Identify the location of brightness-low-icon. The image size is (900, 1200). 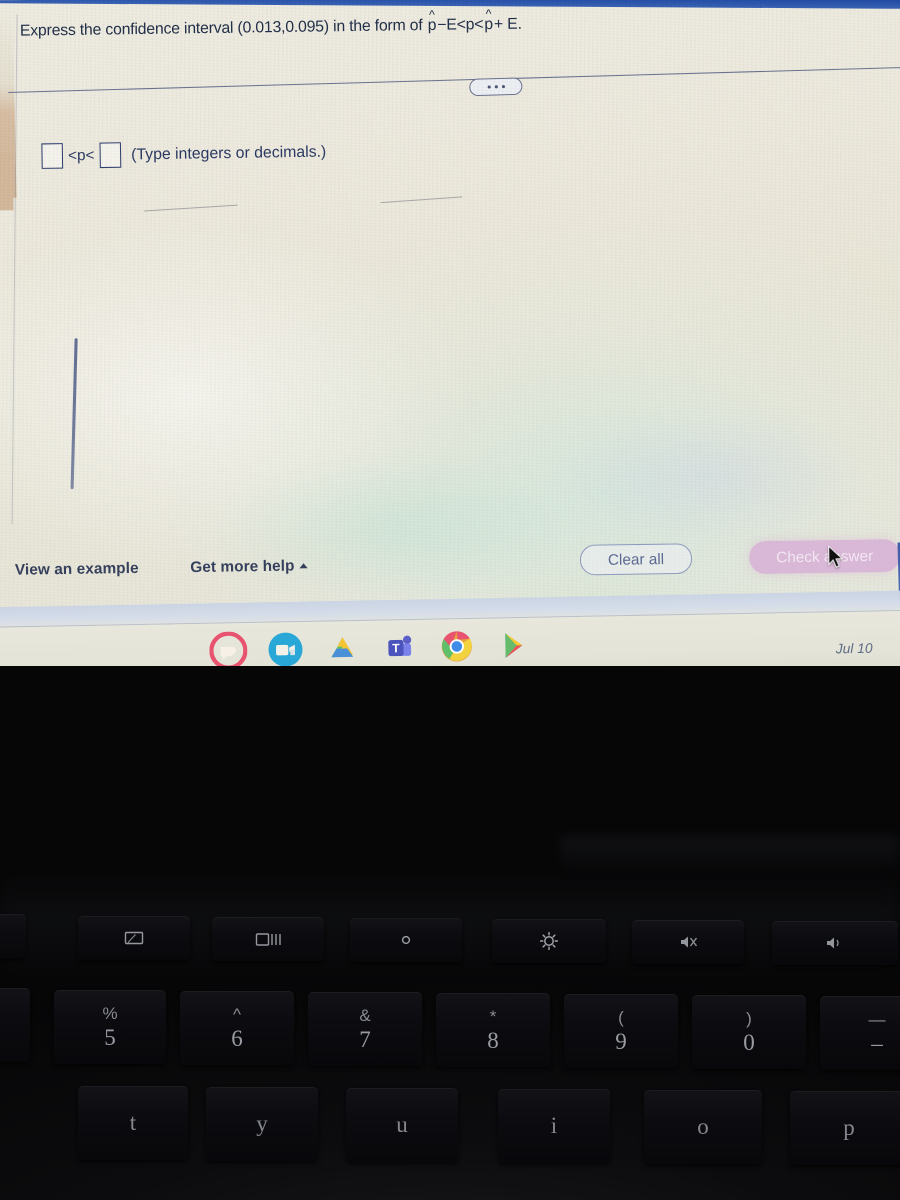
(406, 940).